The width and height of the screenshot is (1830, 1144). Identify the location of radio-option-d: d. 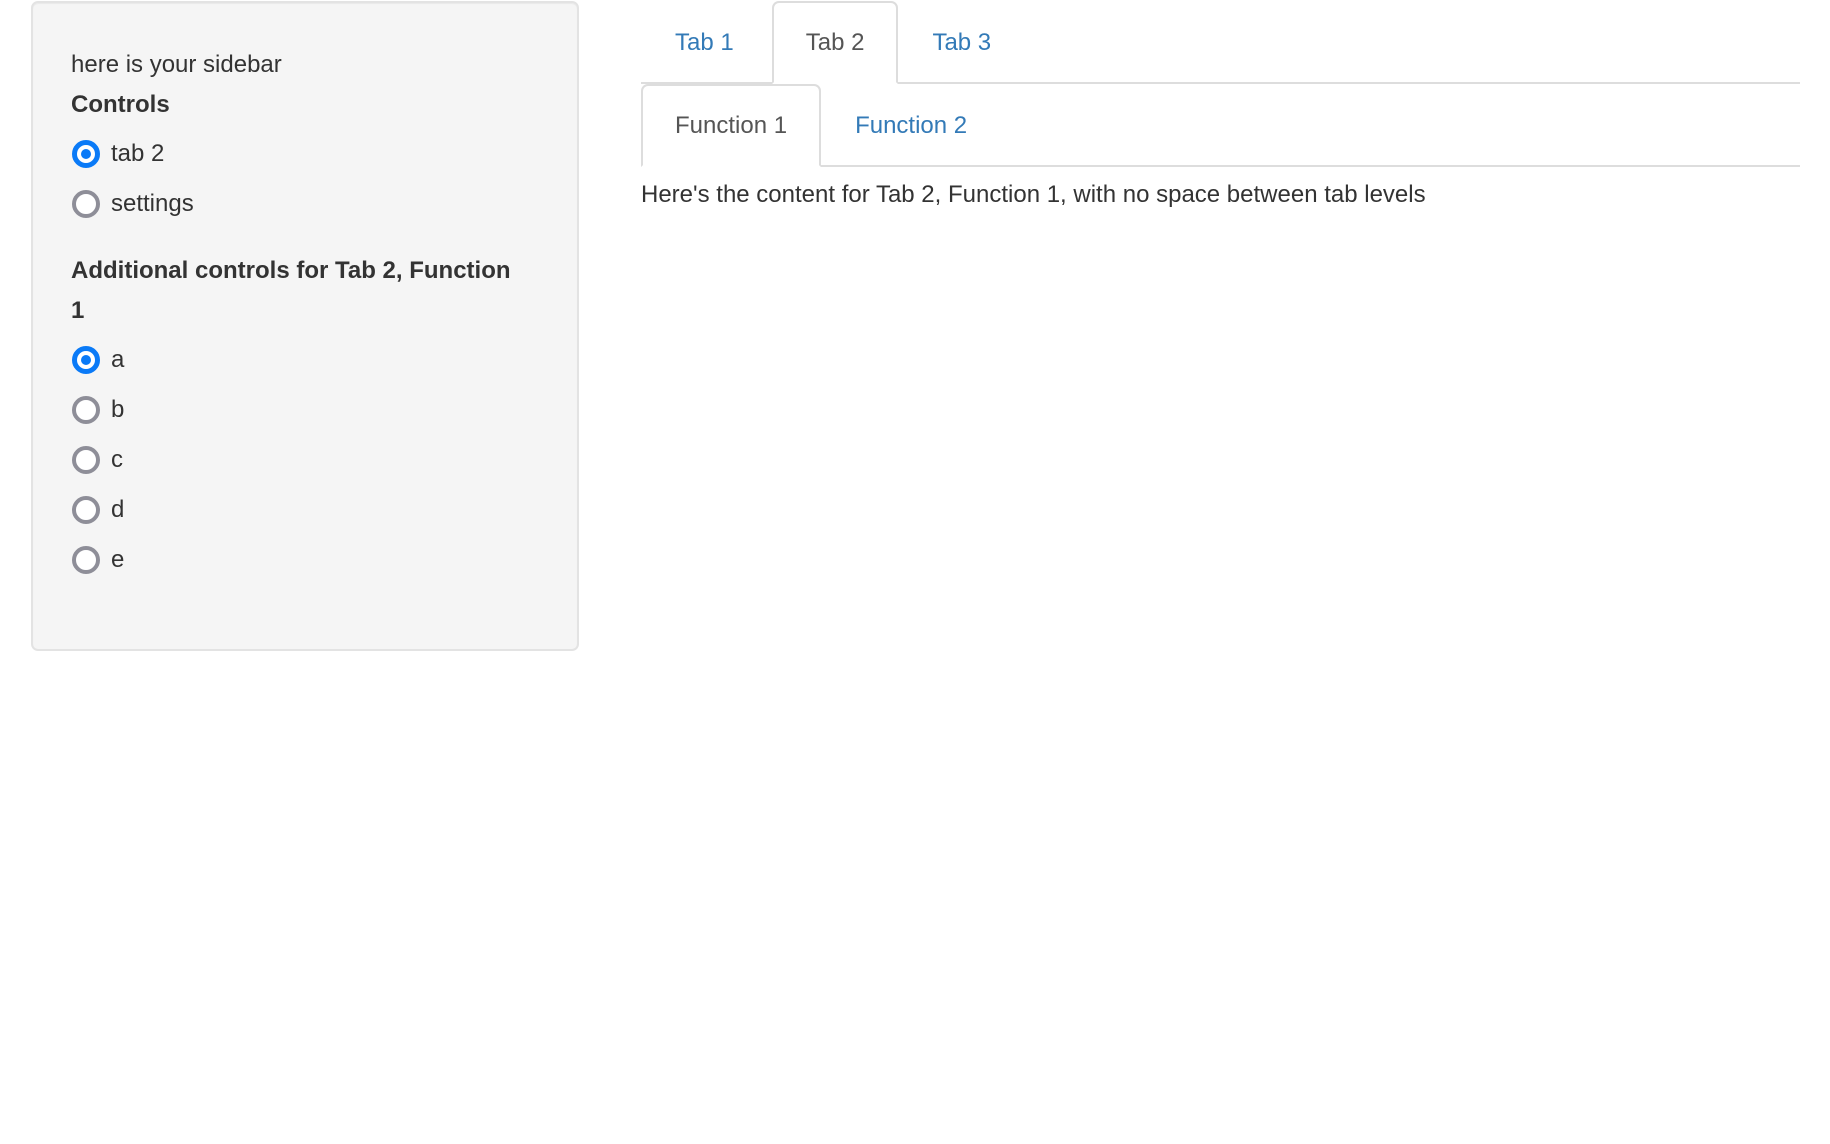
(305, 510).